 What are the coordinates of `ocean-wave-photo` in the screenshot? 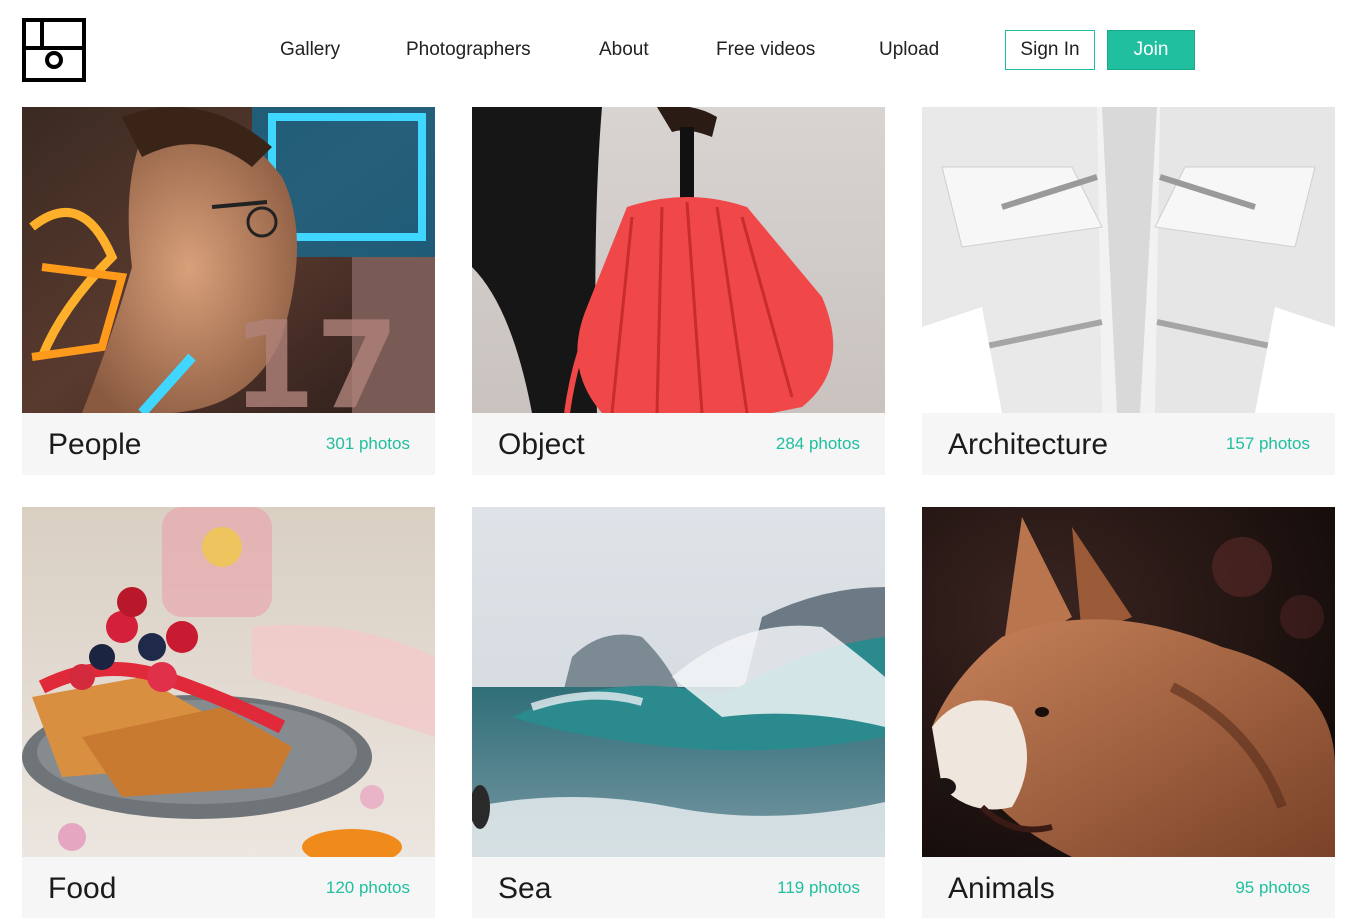 It's located at (678, 682).